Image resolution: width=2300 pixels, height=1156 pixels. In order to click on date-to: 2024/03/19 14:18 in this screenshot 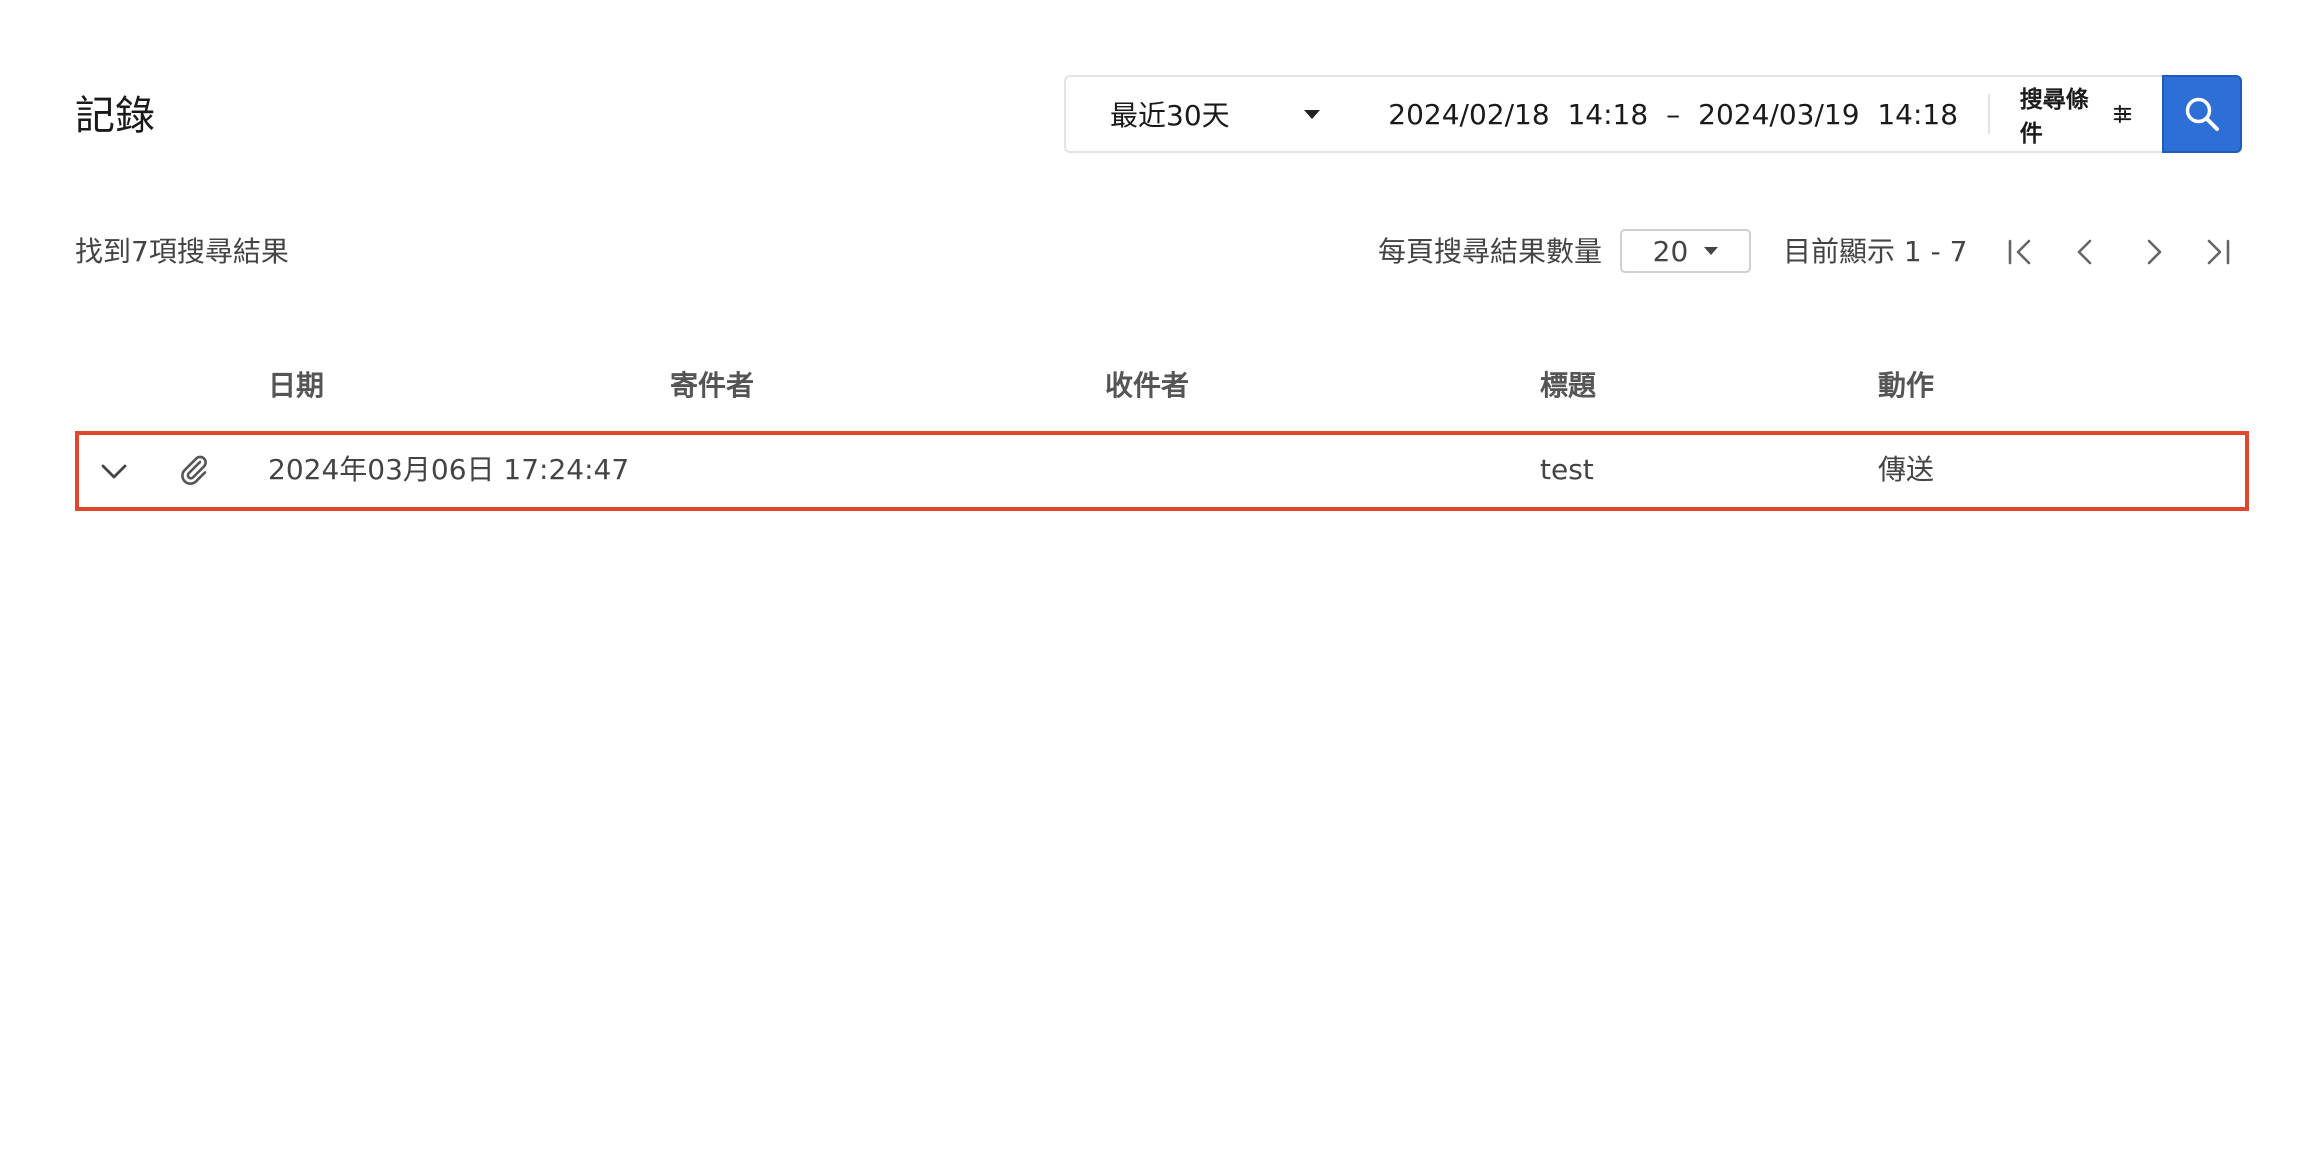, I will do `click(1828, 114)`.